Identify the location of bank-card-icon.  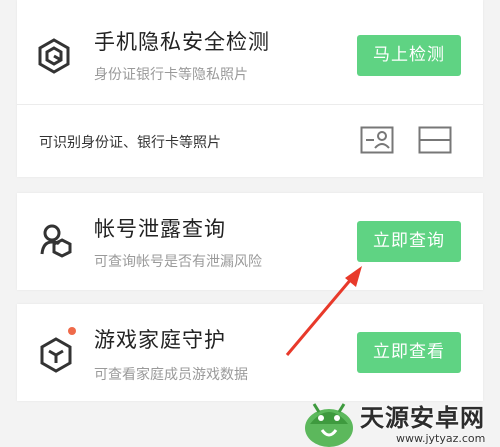
(435, 140).